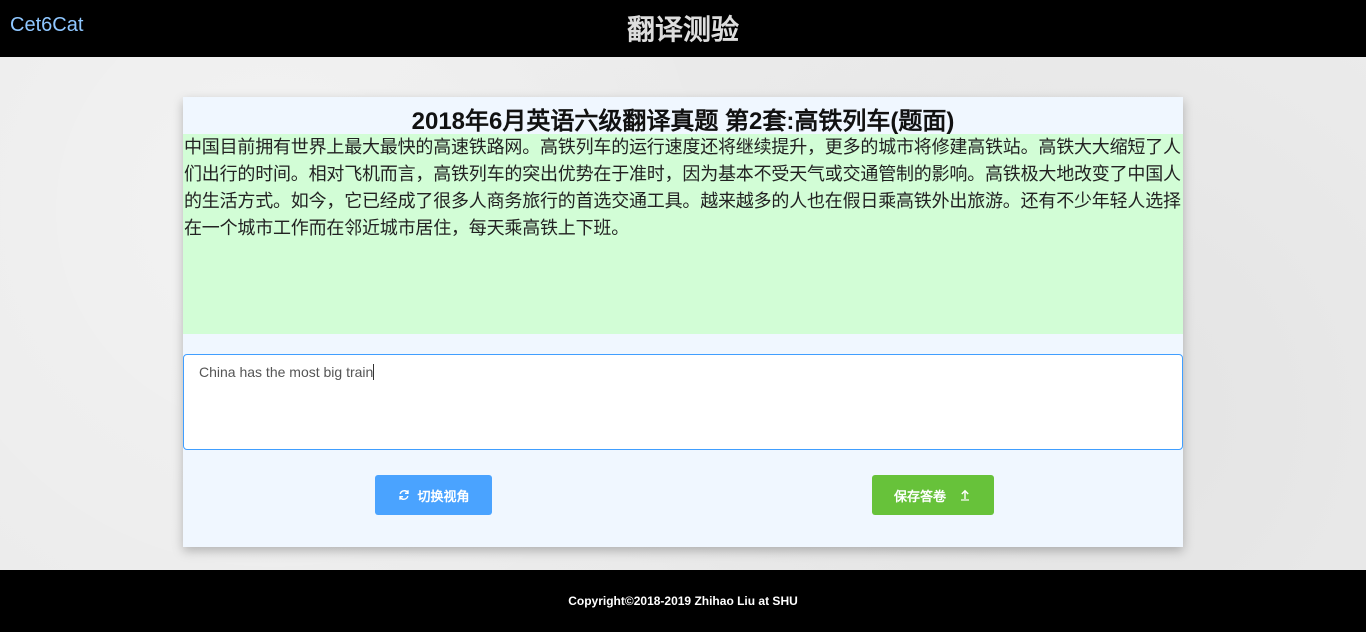 The image size is (1366, 632). I want to click on switch-view-button: 切换视角, so click(433, 495).